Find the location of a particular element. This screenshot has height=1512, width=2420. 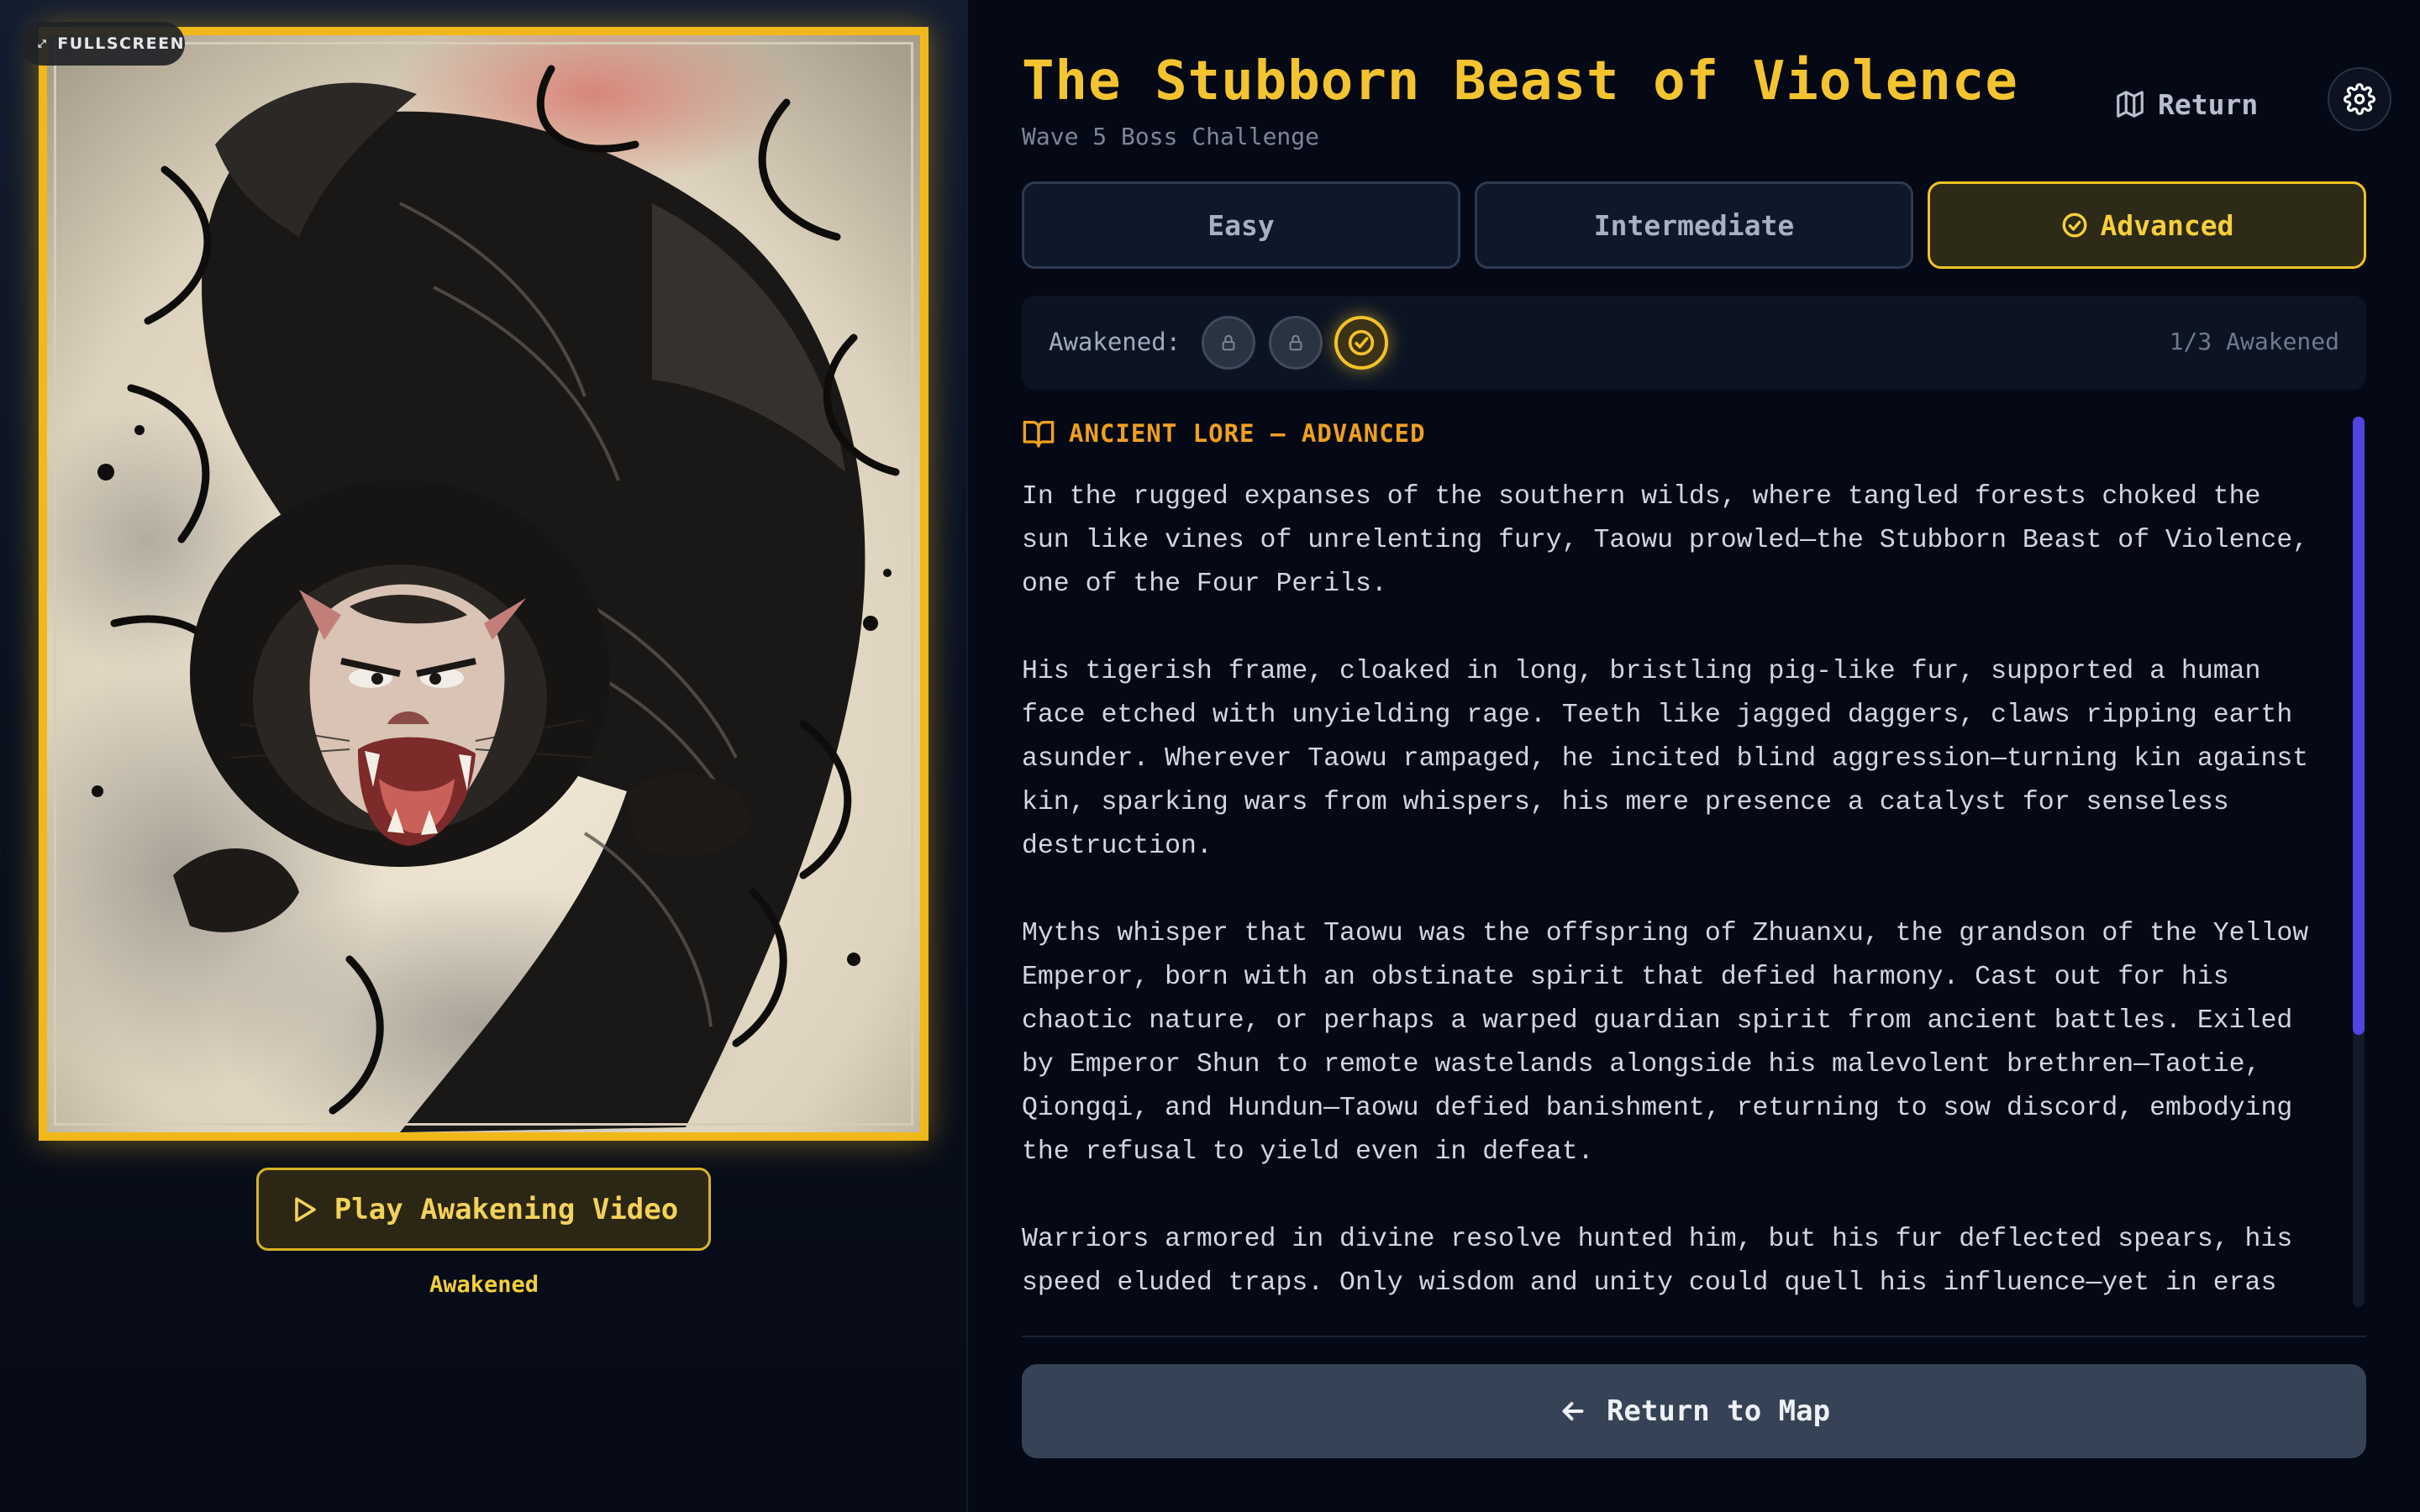

tab-advanced: Advanced is located at coordinates (2147, 225).